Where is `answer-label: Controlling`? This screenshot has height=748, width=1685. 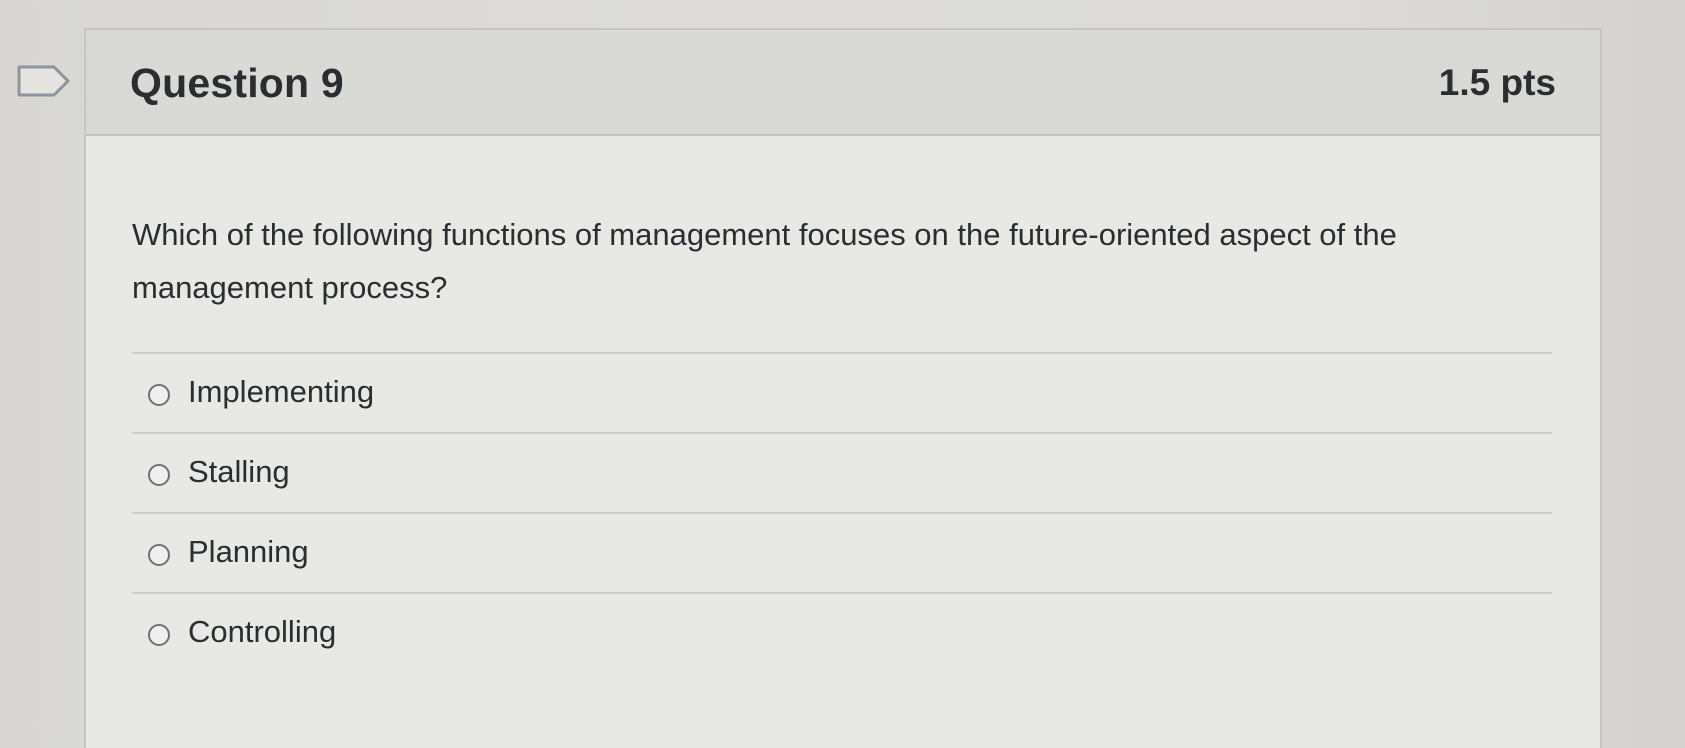
answer-label: Controlling is located at coordinates (262, 632).